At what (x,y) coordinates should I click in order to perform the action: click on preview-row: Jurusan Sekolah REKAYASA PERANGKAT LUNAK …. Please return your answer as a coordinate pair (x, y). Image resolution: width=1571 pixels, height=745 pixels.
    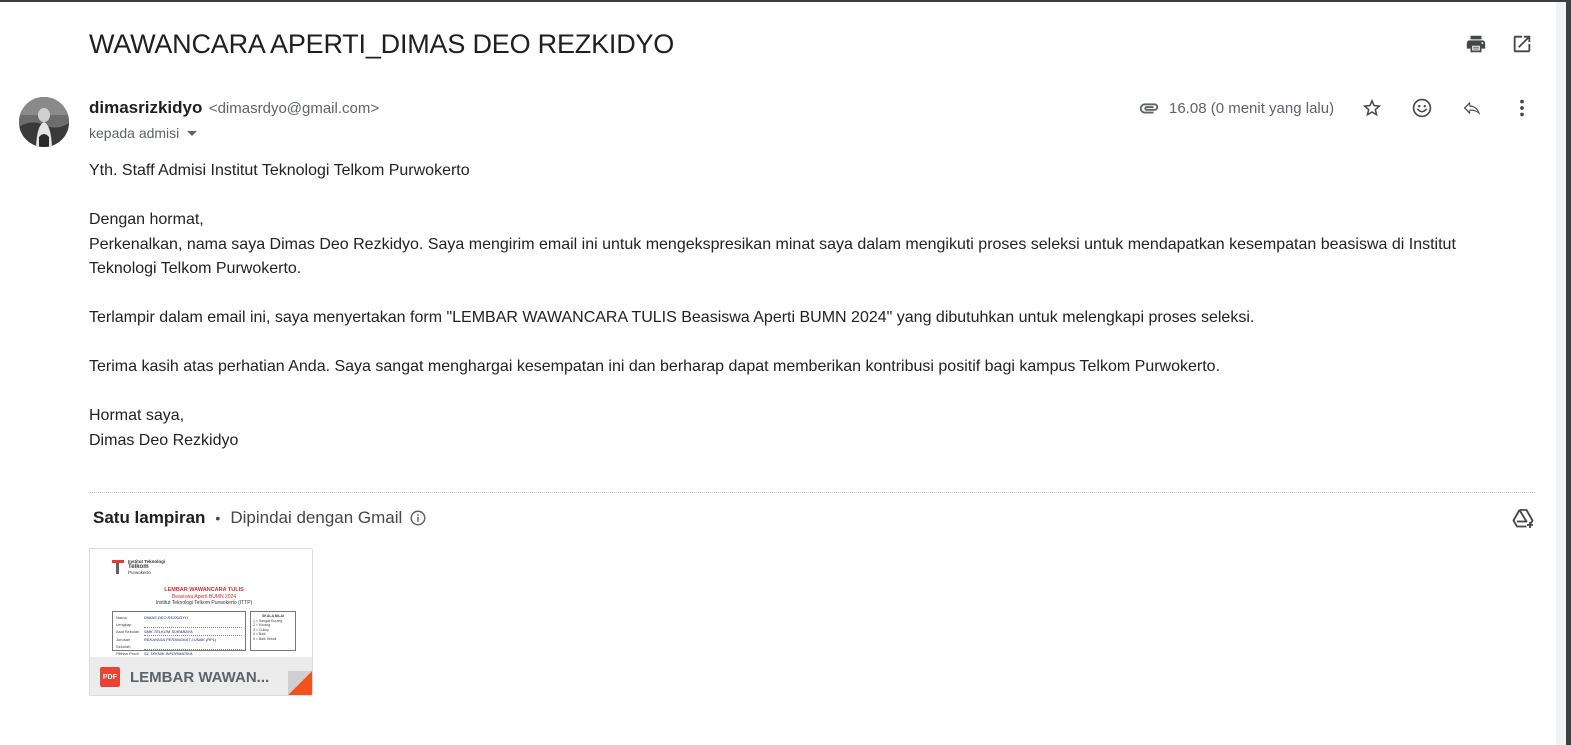
    Looking at the image, I should click on (179, 643).